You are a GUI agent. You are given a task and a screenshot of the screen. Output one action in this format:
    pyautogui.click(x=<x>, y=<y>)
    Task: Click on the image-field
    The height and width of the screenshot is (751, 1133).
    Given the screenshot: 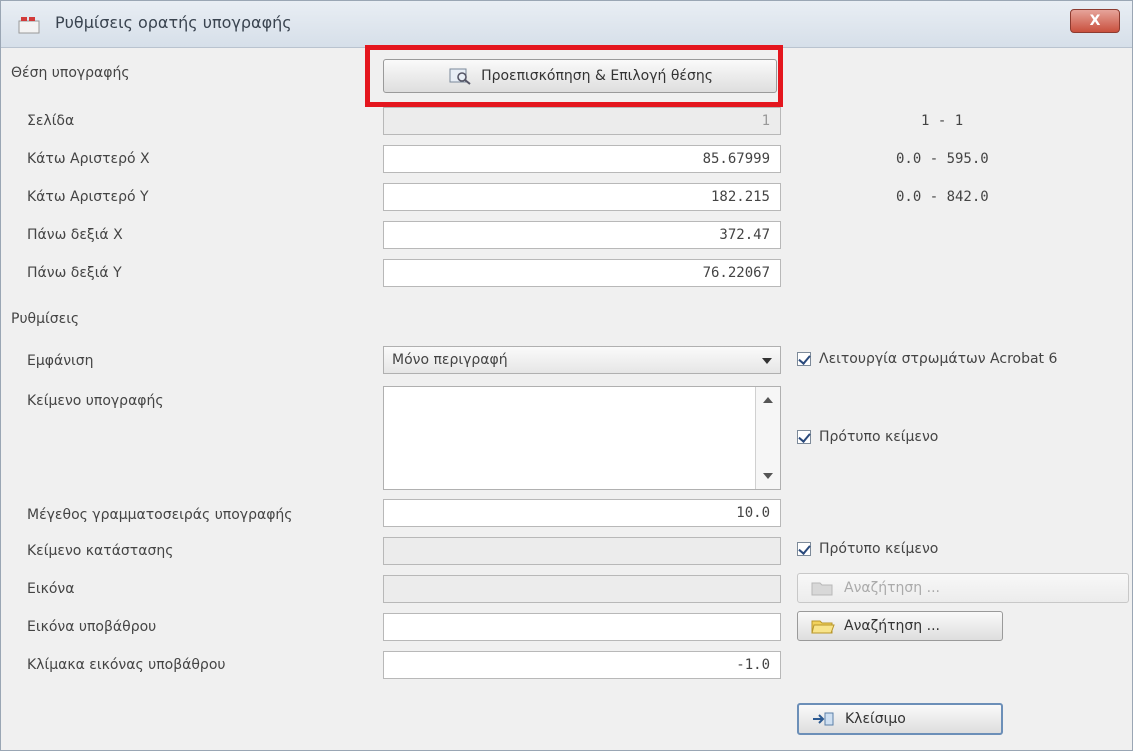 What is the action you would take?
    pyautogui.click(x=582, y=589)
    